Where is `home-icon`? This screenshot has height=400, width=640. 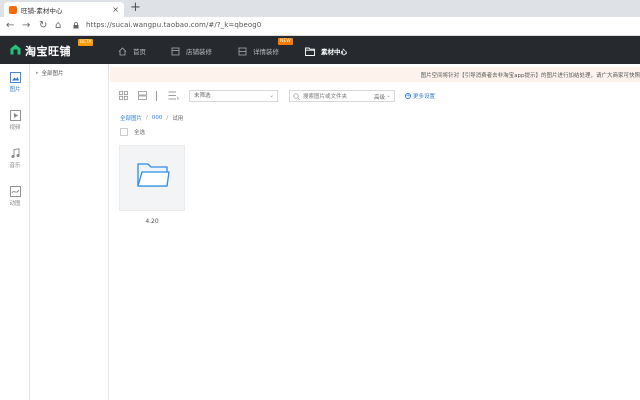
home-icon is located at coordinates (122, 50).